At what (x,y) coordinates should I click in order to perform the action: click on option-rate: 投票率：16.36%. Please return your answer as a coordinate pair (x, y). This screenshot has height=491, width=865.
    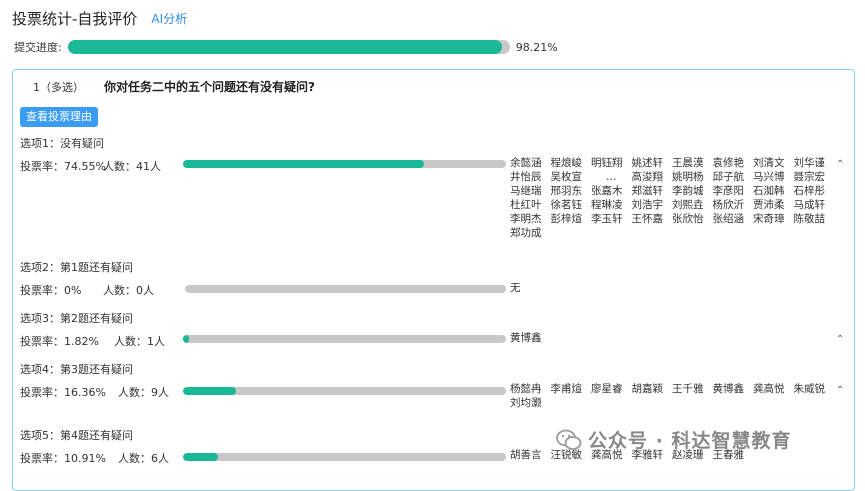
    Looking at the image, I should click on (63, 392).